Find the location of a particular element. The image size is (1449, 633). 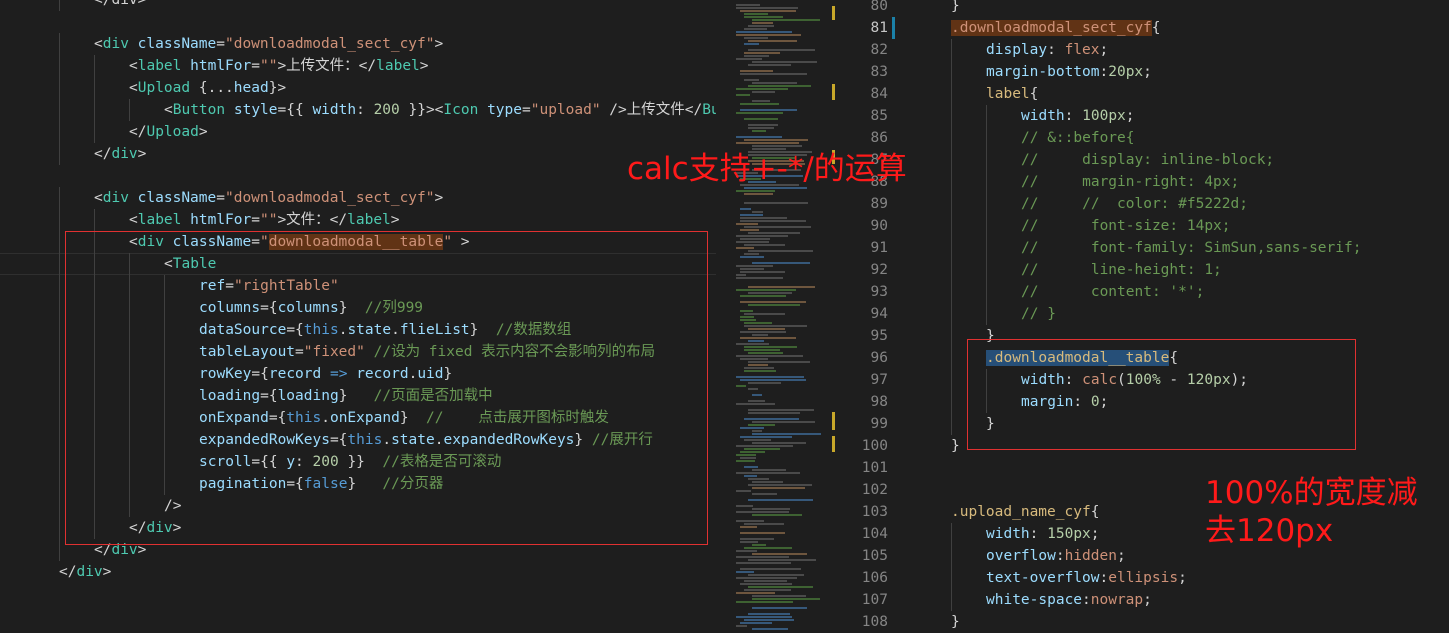

code-token: text-overflow is located at coordinates (1043, 578).